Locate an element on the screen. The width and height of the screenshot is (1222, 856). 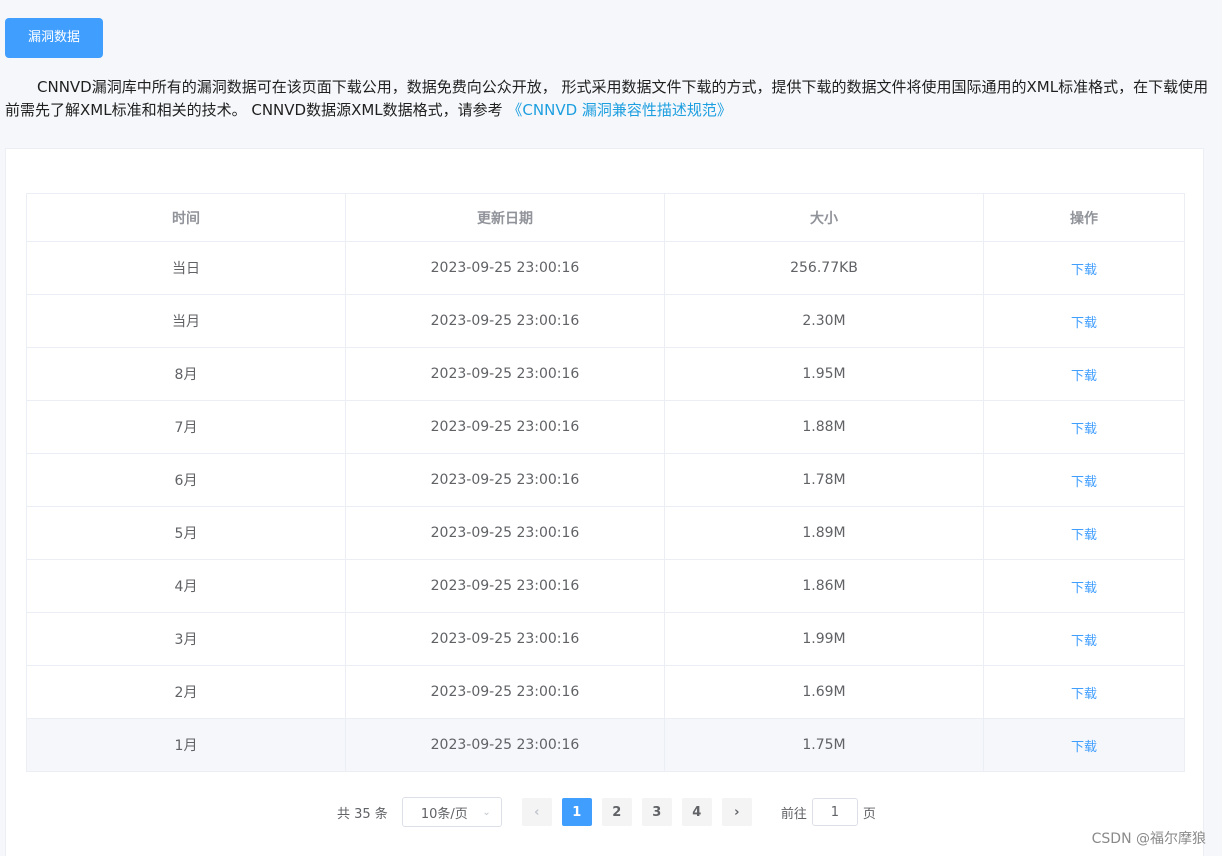
cell-time: 当月 is located at coordinates (186, 321).